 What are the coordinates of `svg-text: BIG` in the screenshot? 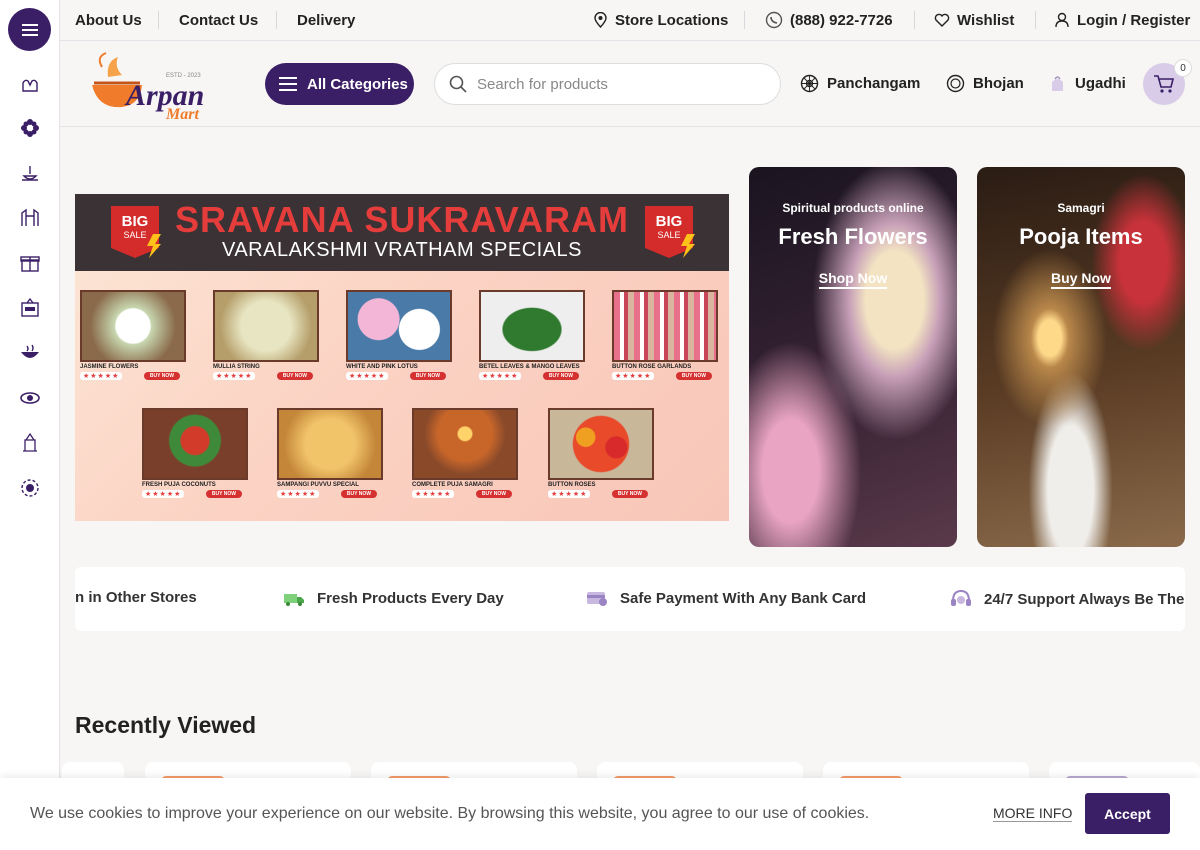 It's located at (669, 221).